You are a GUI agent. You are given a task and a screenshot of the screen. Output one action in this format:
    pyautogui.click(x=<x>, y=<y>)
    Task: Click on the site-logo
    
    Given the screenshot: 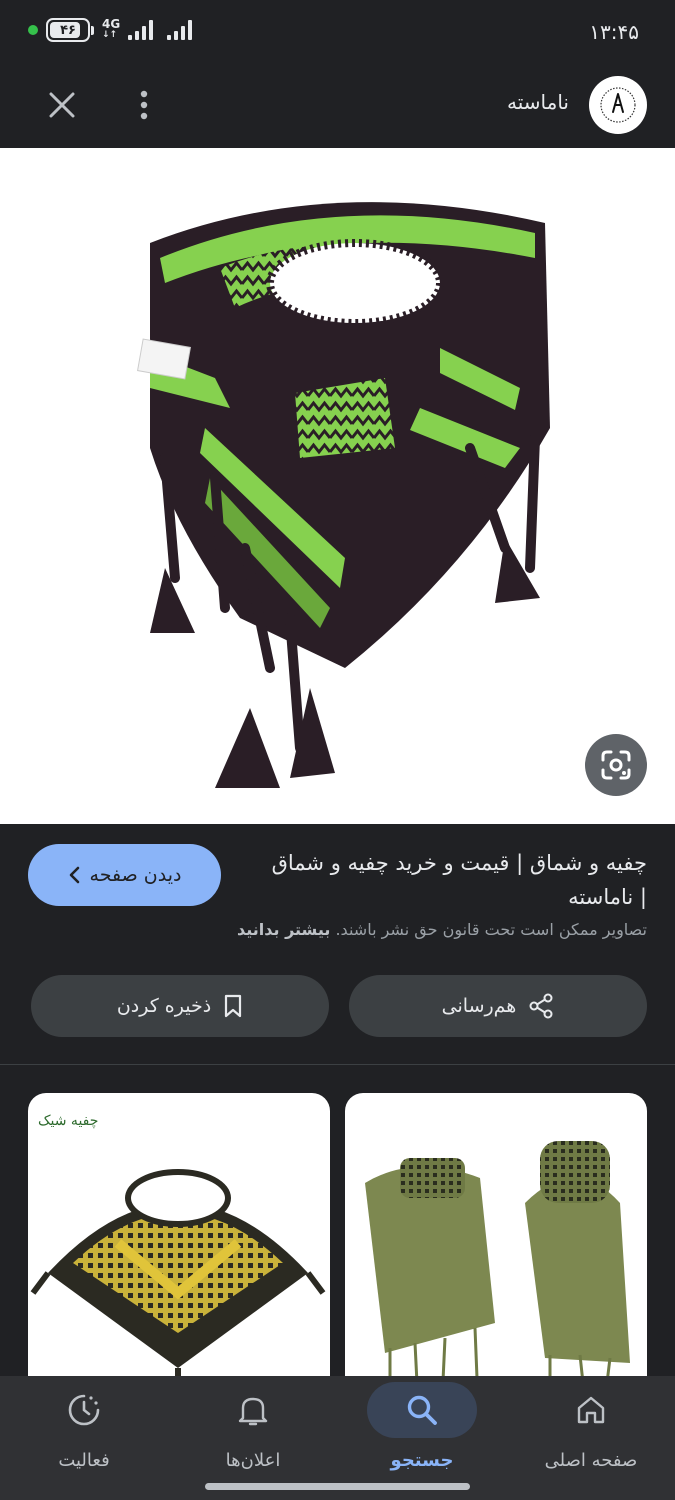 What is the action you would take?
    pyautogui.click(x=618, y=105)
    